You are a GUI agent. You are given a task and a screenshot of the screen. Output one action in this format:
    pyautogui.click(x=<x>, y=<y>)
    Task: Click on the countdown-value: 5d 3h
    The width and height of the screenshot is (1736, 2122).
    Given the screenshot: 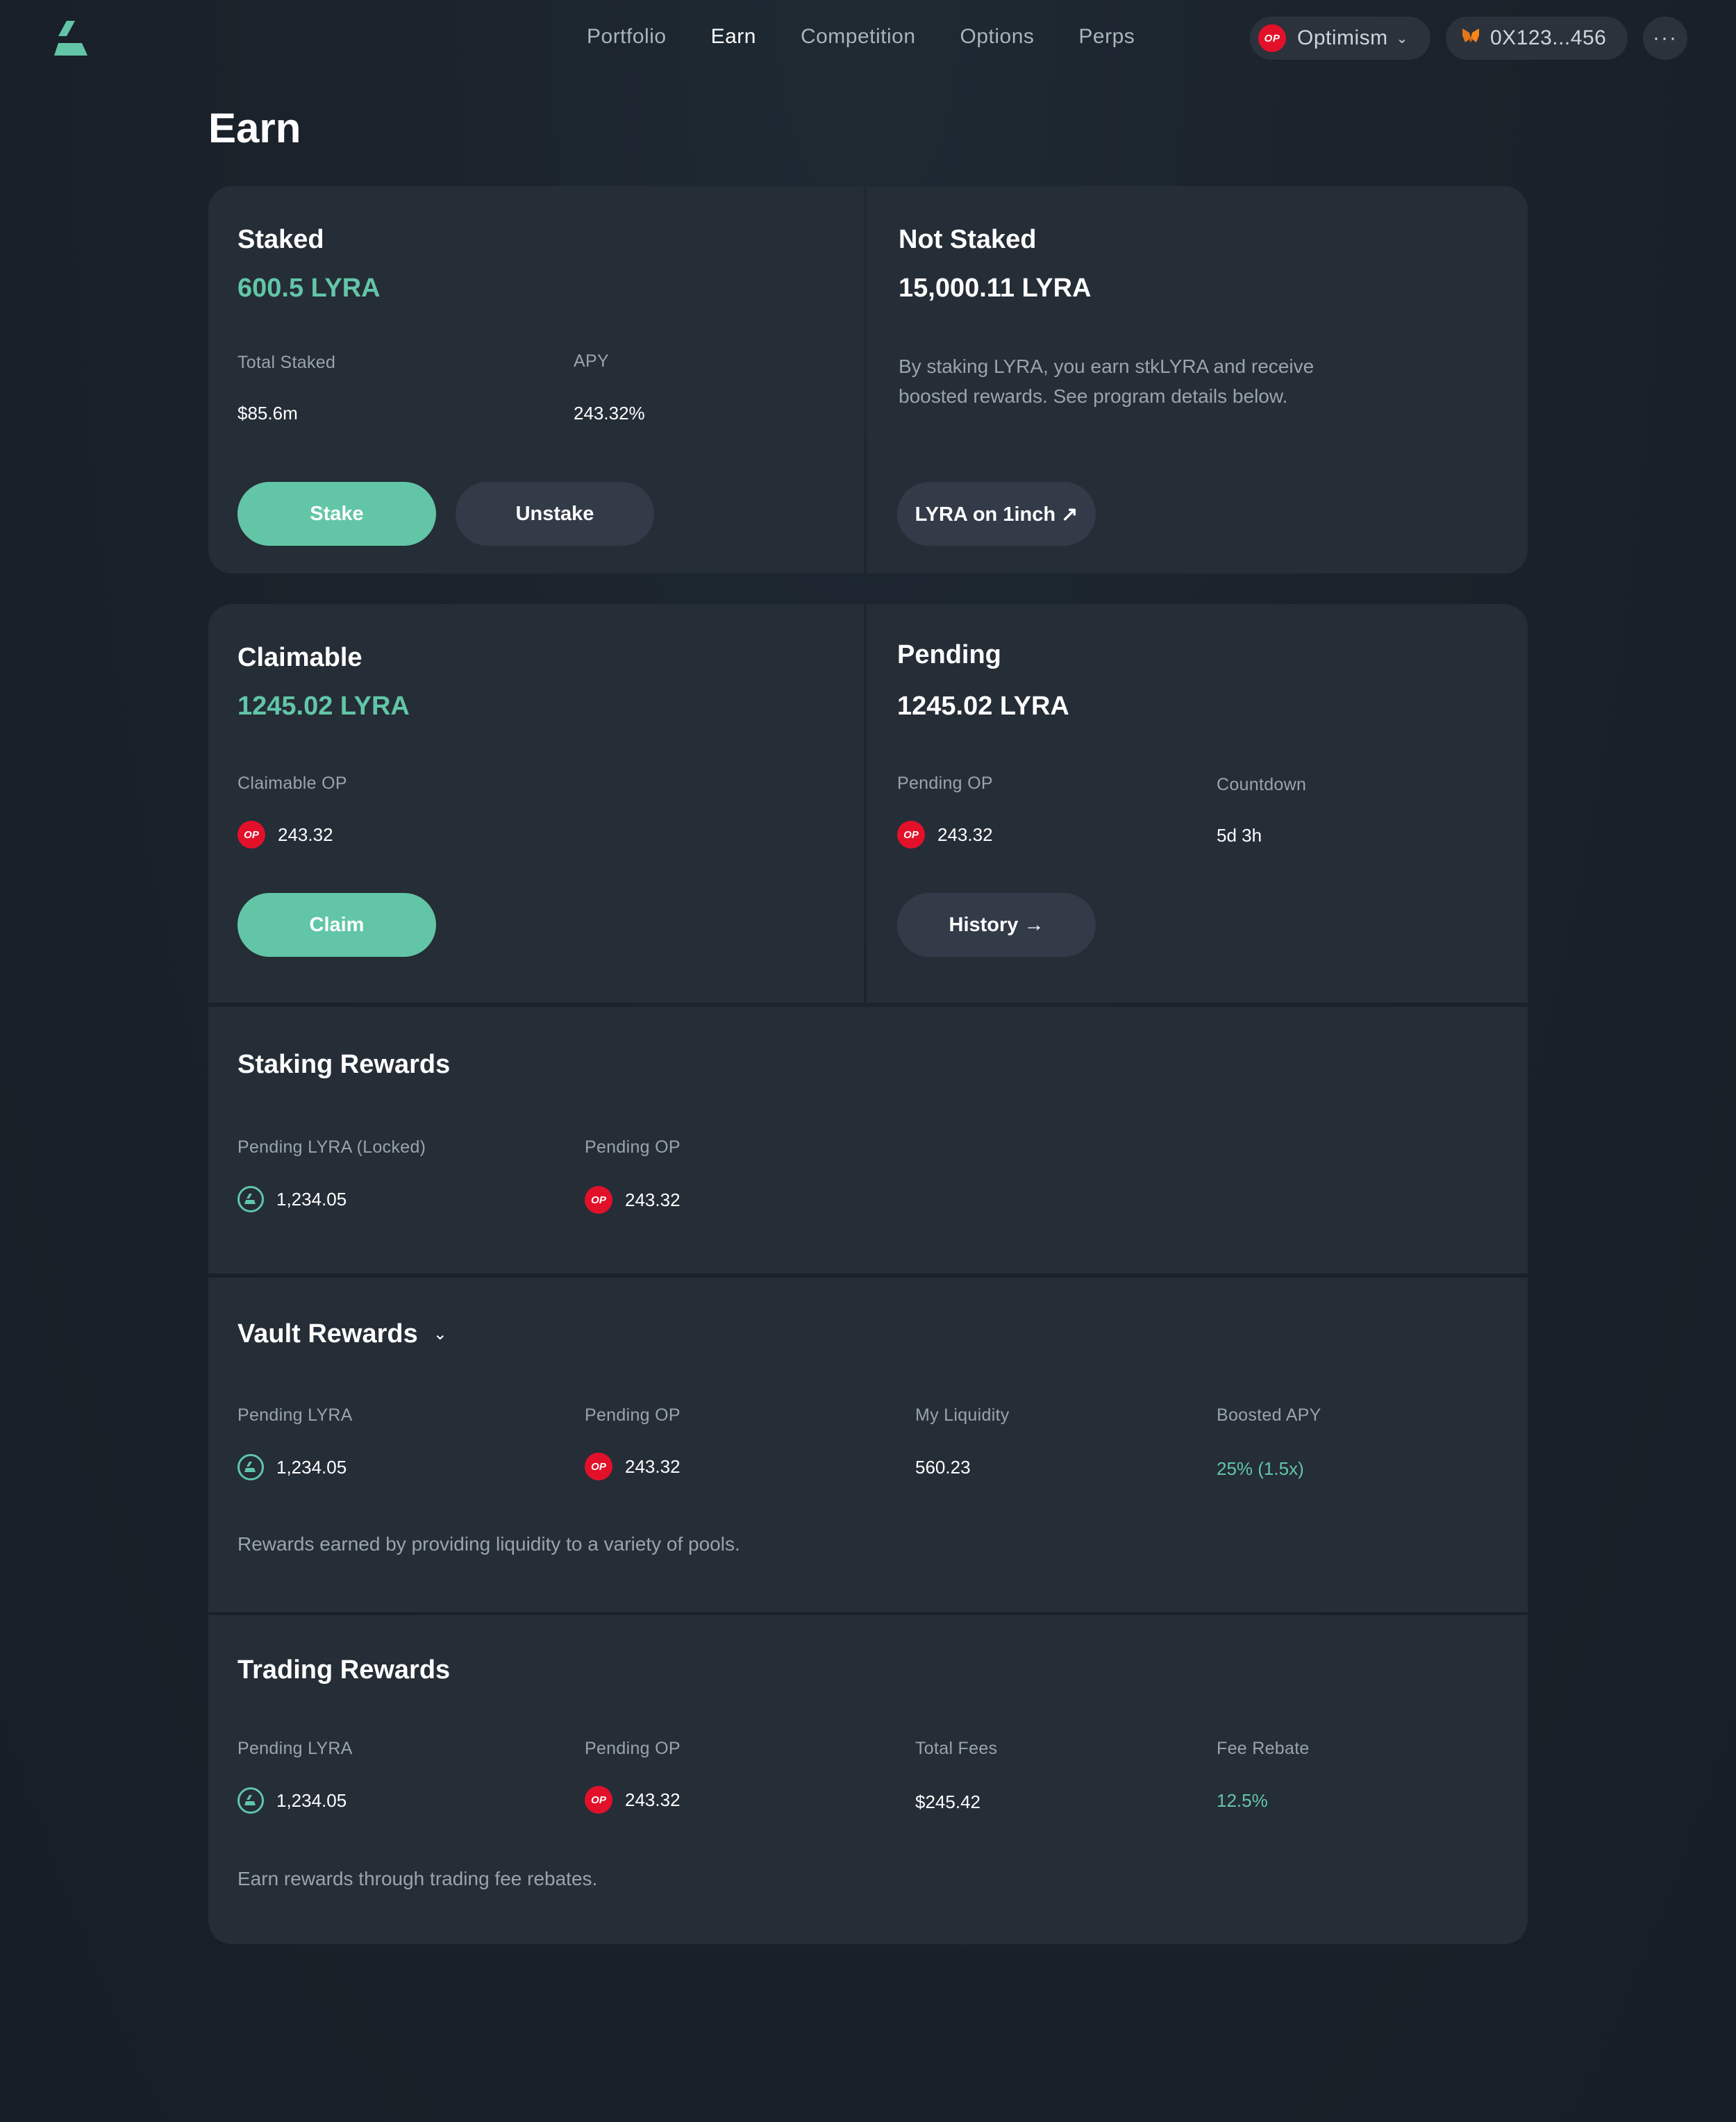 What is the action you would take?
    pyautogui.click(x=1239, y=835)
    